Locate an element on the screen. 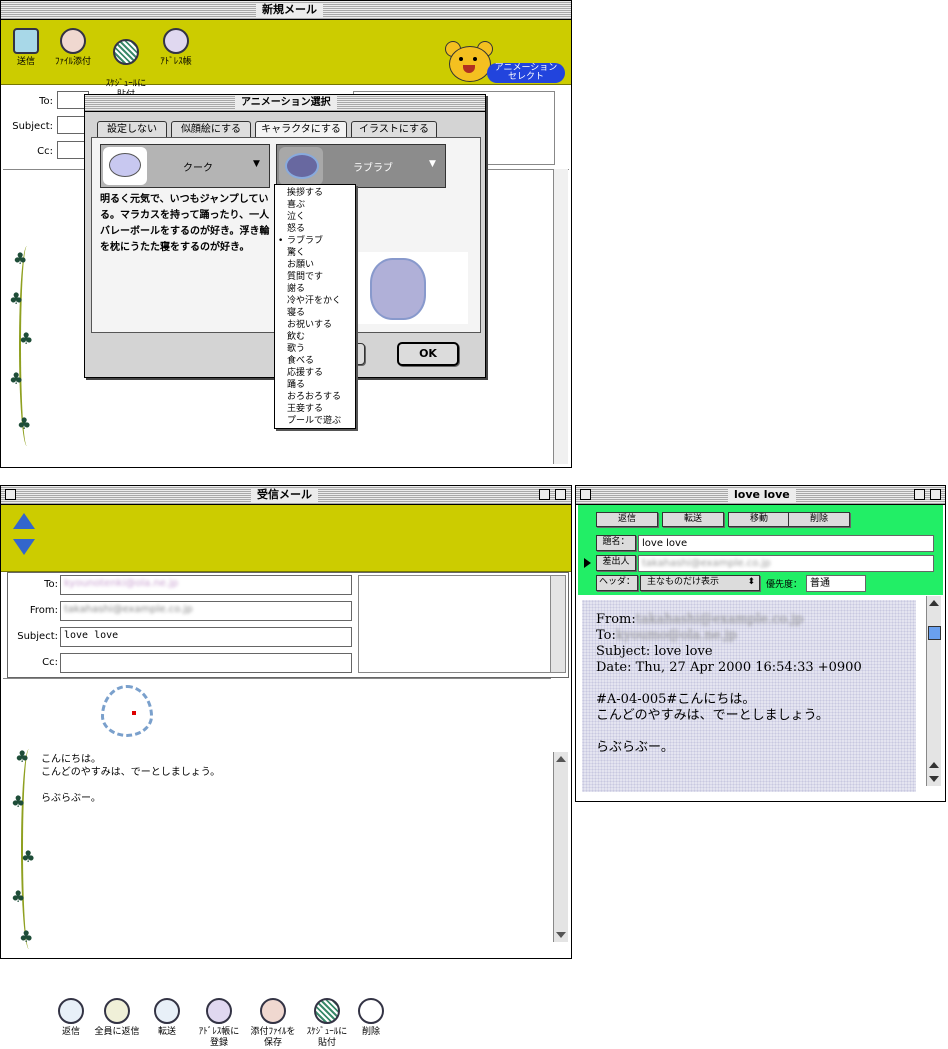  loveheart-character-icon is located at coordinates (301, 166).